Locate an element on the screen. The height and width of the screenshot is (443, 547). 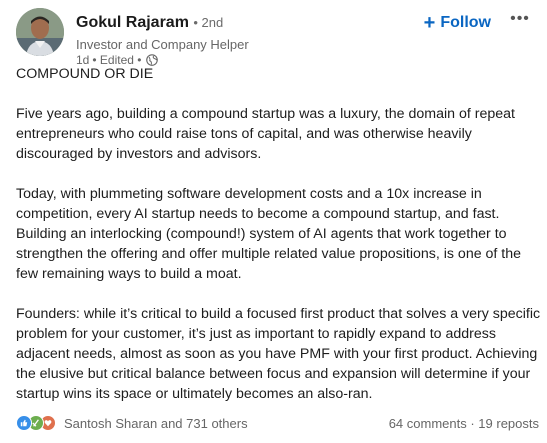
author-headline: Investor and Company Helper is located at coordinates (162, 44).